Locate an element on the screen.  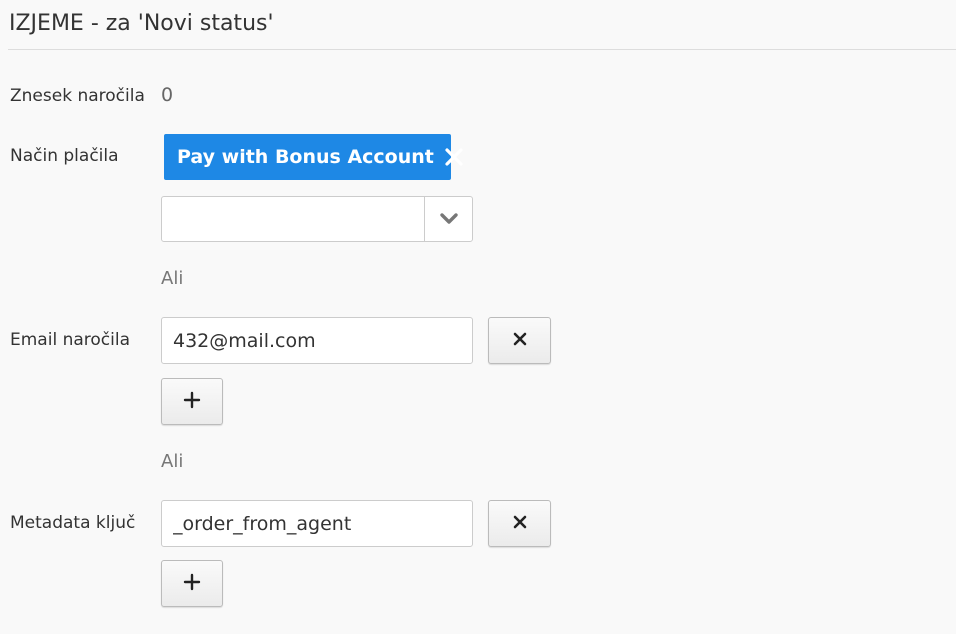
payment-method-select is located at coordinates (317, 219).